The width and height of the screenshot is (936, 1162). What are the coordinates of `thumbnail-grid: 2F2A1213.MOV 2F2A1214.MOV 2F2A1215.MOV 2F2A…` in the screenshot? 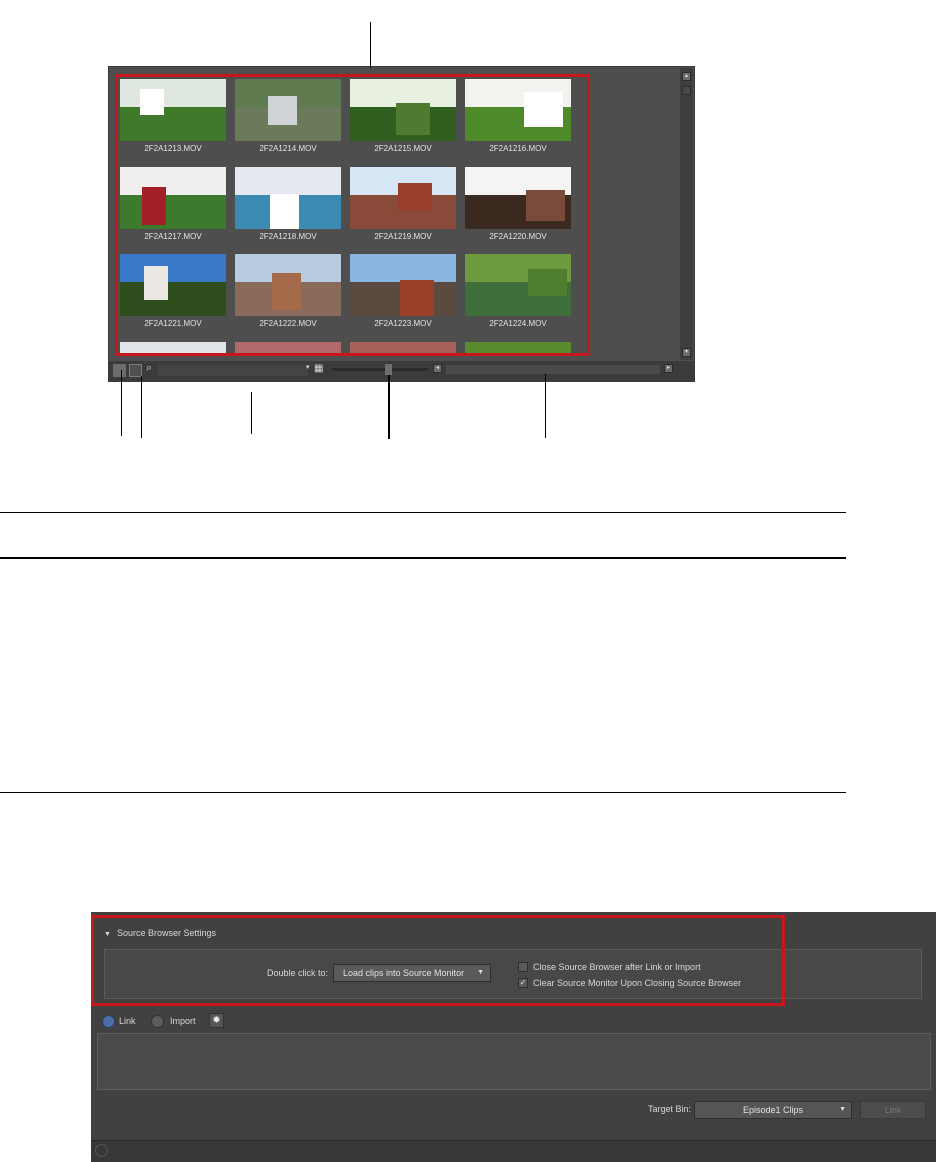 It's located at (352, 215).